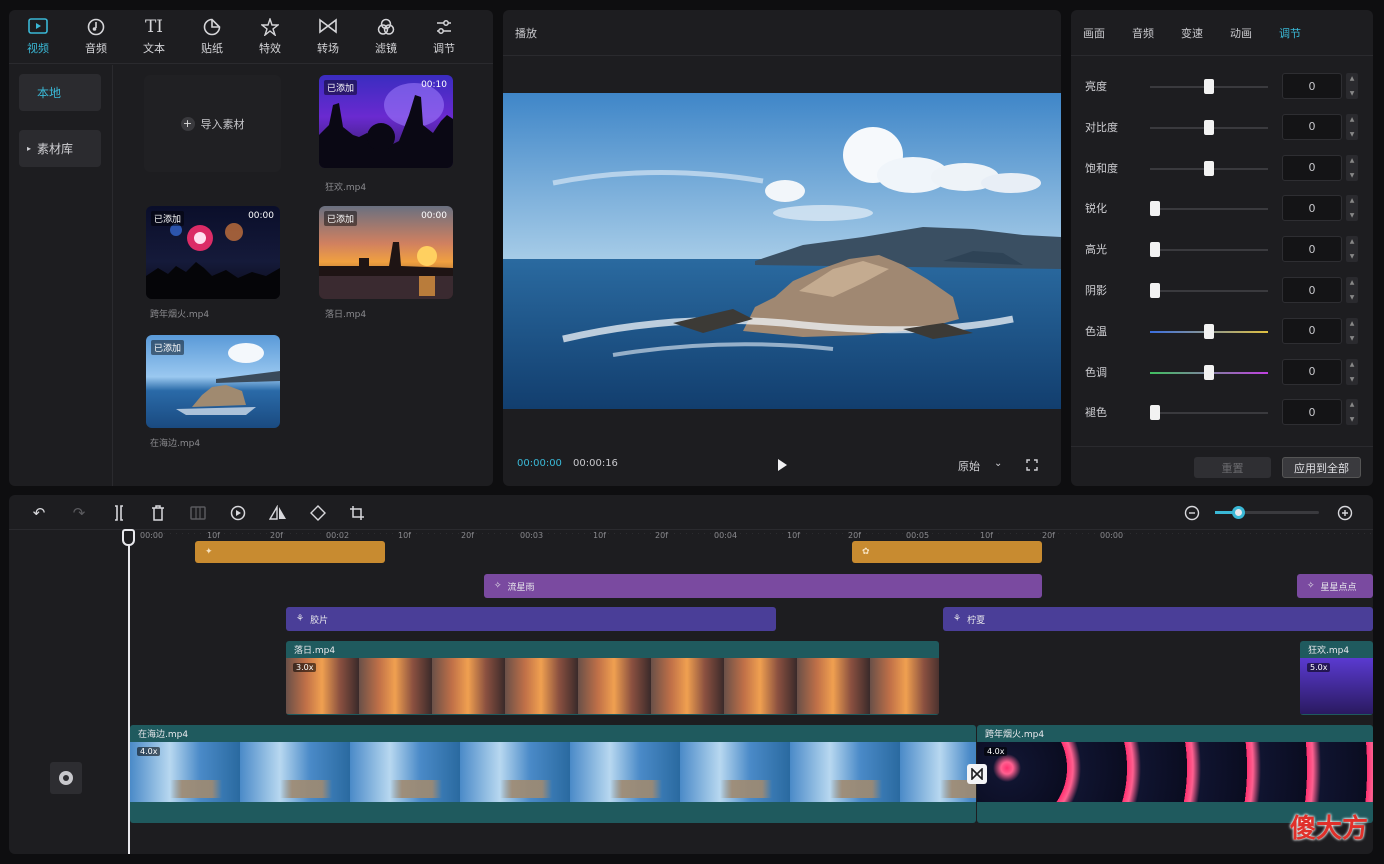 The image size is (1384, 864). I want to click on nav-audio: 音频, so click(96, 37).